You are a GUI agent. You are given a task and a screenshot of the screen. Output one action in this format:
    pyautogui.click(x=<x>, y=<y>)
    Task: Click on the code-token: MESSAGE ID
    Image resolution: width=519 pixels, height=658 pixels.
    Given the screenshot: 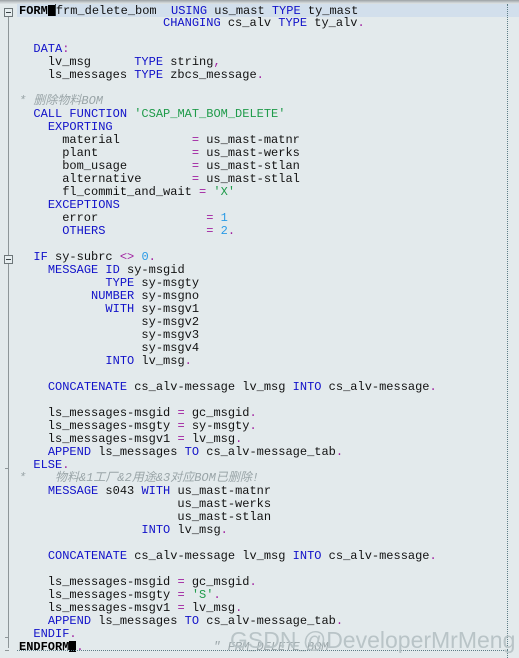 What is the action you would take?
    pyautogui.click(x=83, y=270)
    